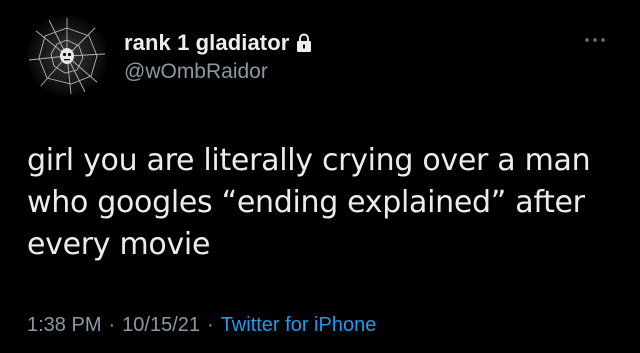 This screenshot has width=640, height=353. Describe the element at coordinates (196, 72) in the screenshot. I see `user-handle: @wOmbRaidor` at that location.